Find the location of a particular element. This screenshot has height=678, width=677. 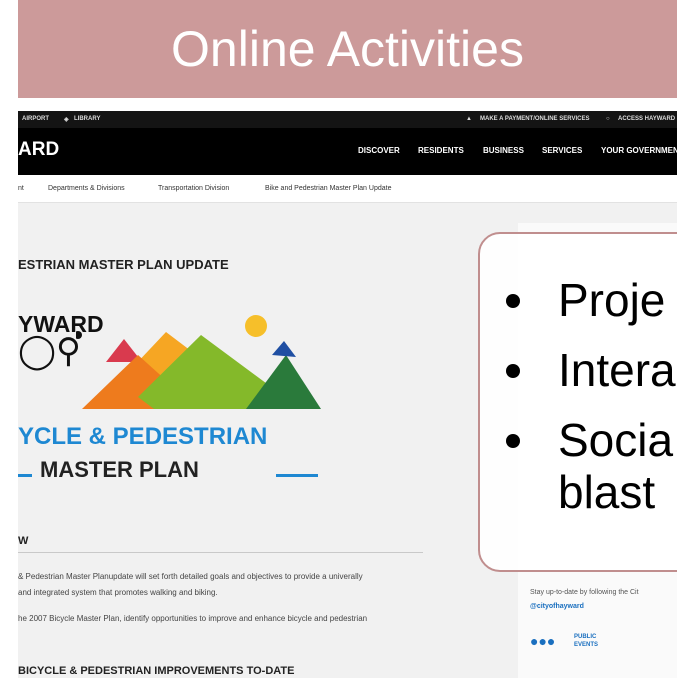

public-events-link: PUBLIC EVENTS is located at coordinates (594, 641).